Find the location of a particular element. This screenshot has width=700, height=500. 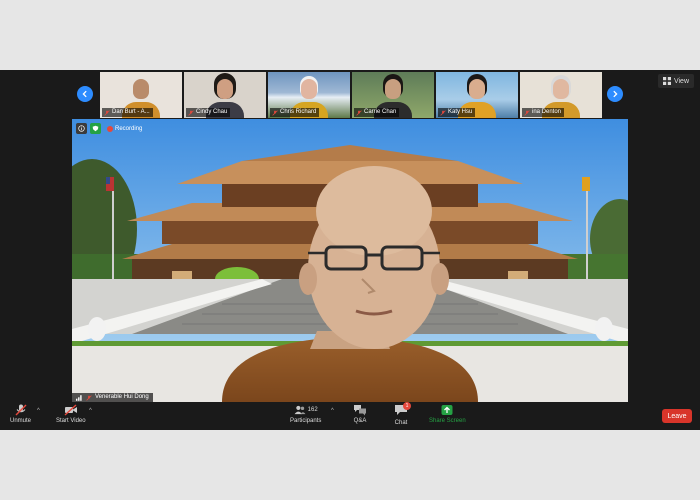

participants-label: Participants is located at coordinates (306, 421).